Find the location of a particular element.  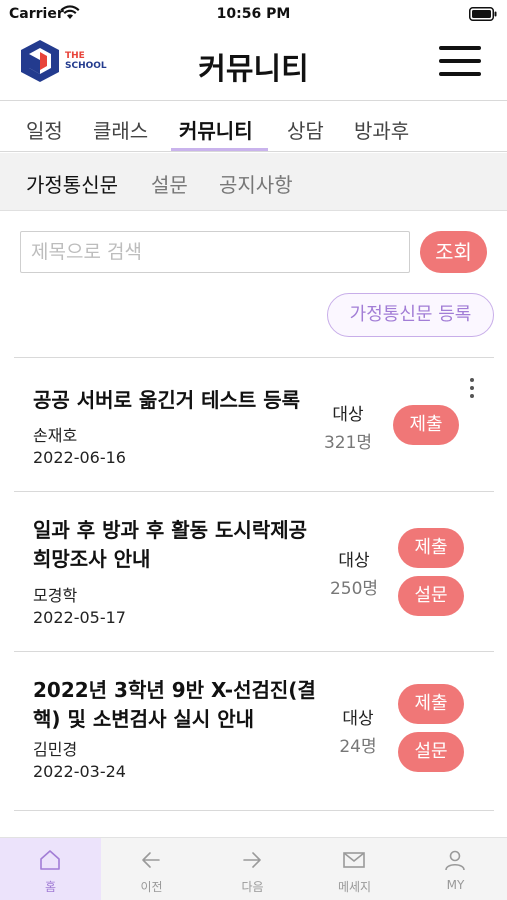

home-icon is located at coordinates (50, 860).